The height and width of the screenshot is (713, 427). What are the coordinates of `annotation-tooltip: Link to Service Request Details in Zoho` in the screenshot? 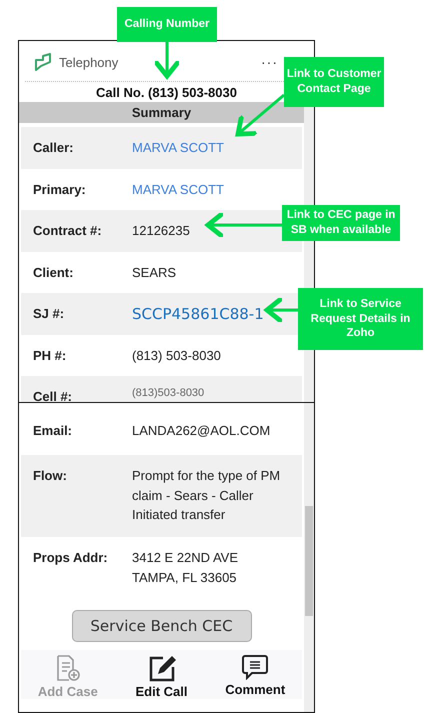 It's located at (360, 319).